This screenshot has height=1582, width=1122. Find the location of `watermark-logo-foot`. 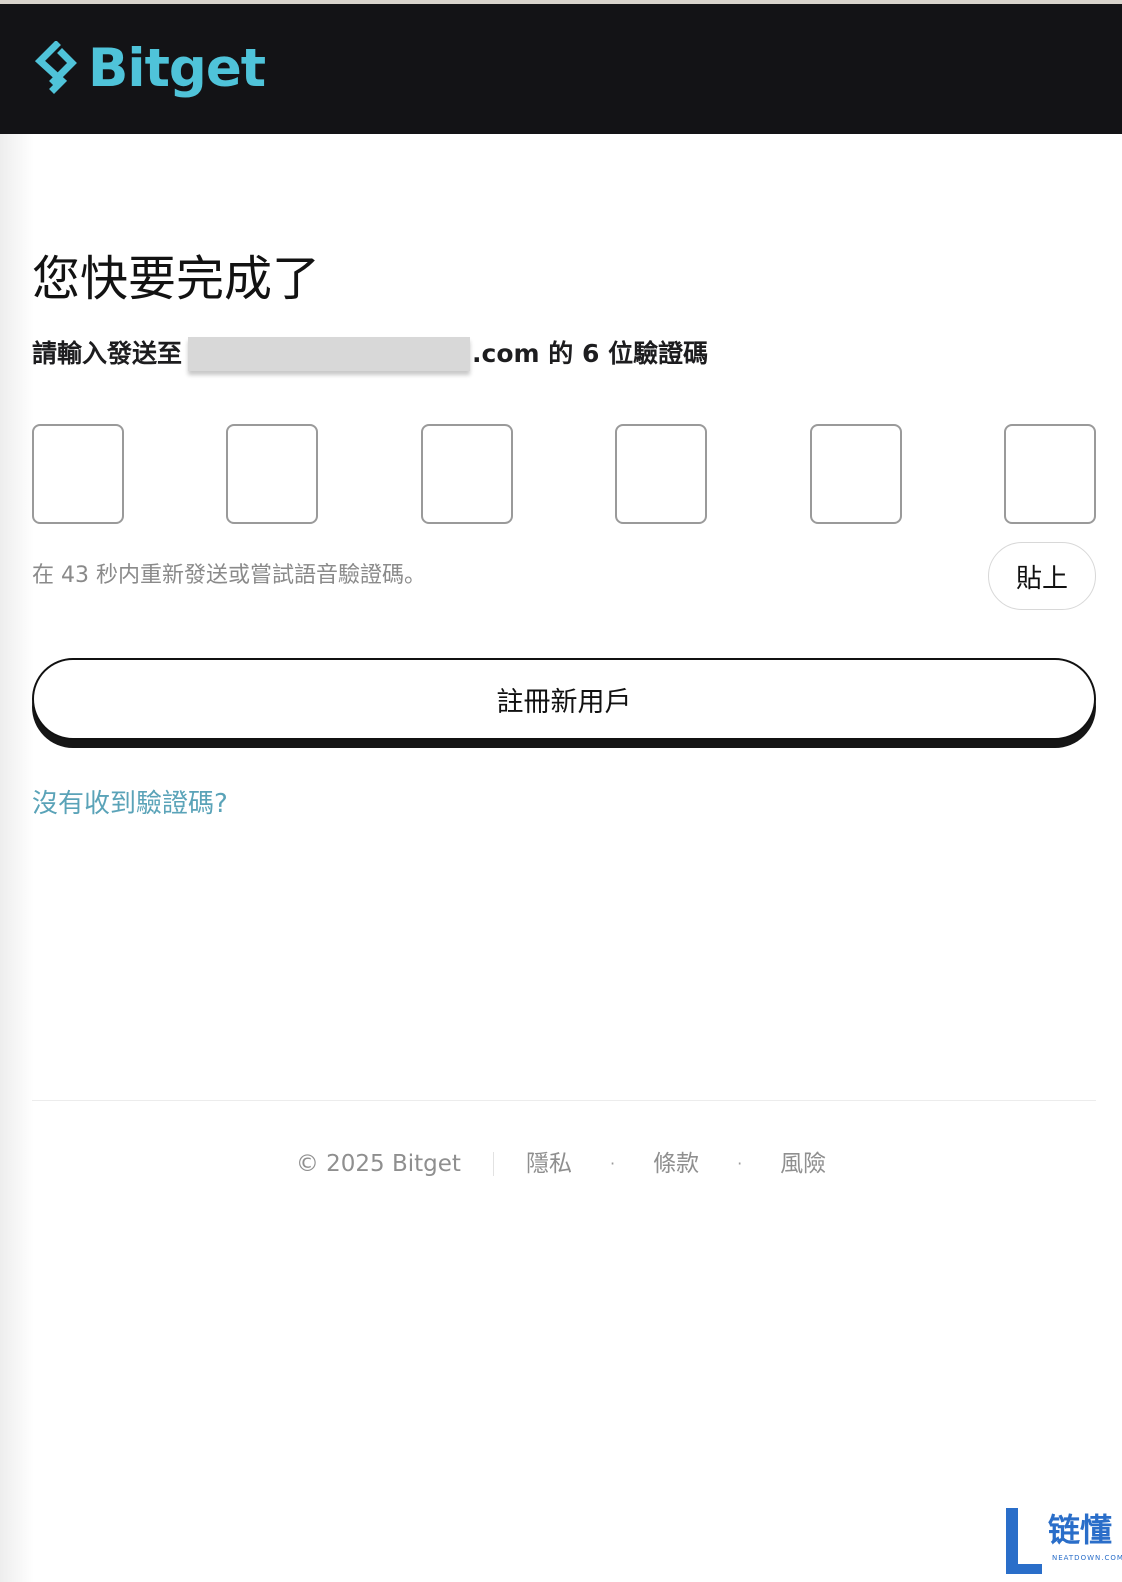

watermark-logo-foot is located at coordinates (1024, 1569).